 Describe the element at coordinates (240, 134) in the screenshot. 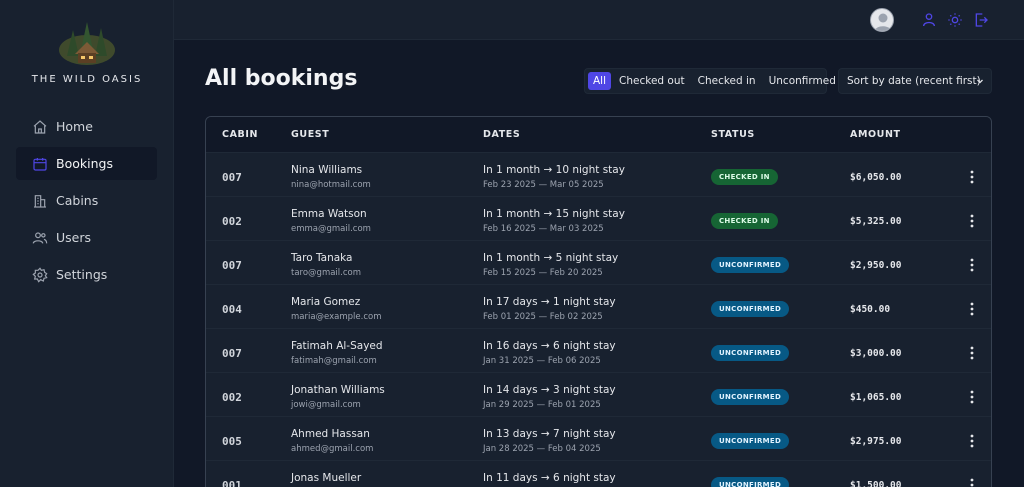

I see `column-header-cabin: CABIN` at that location.